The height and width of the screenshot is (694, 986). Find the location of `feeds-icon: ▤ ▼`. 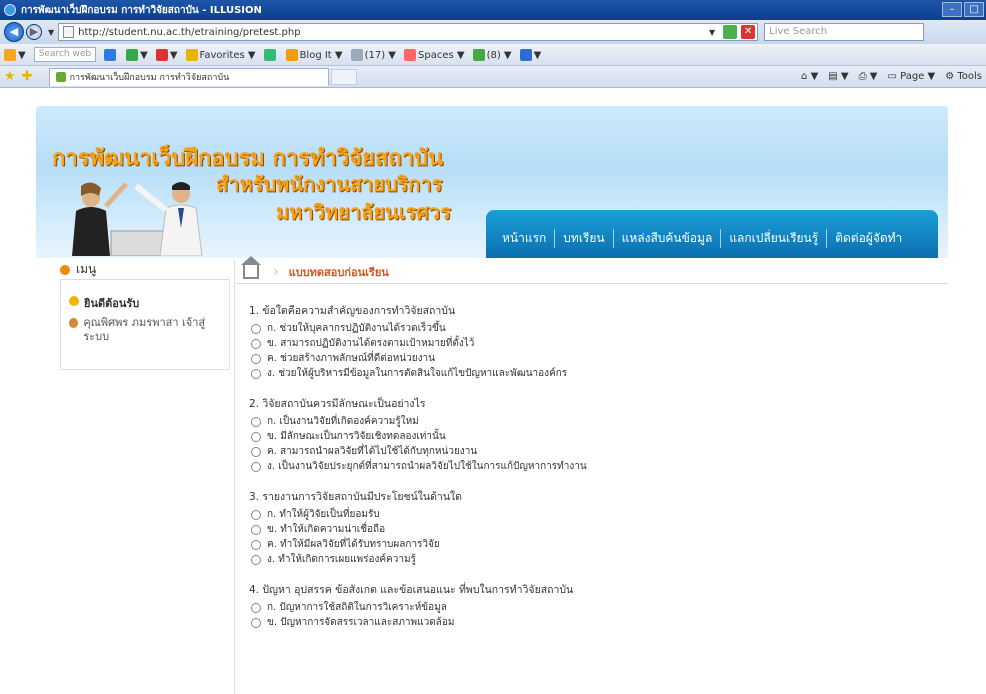

feeds-icon: ▤ ▼ is located at coordinates (838, 76).